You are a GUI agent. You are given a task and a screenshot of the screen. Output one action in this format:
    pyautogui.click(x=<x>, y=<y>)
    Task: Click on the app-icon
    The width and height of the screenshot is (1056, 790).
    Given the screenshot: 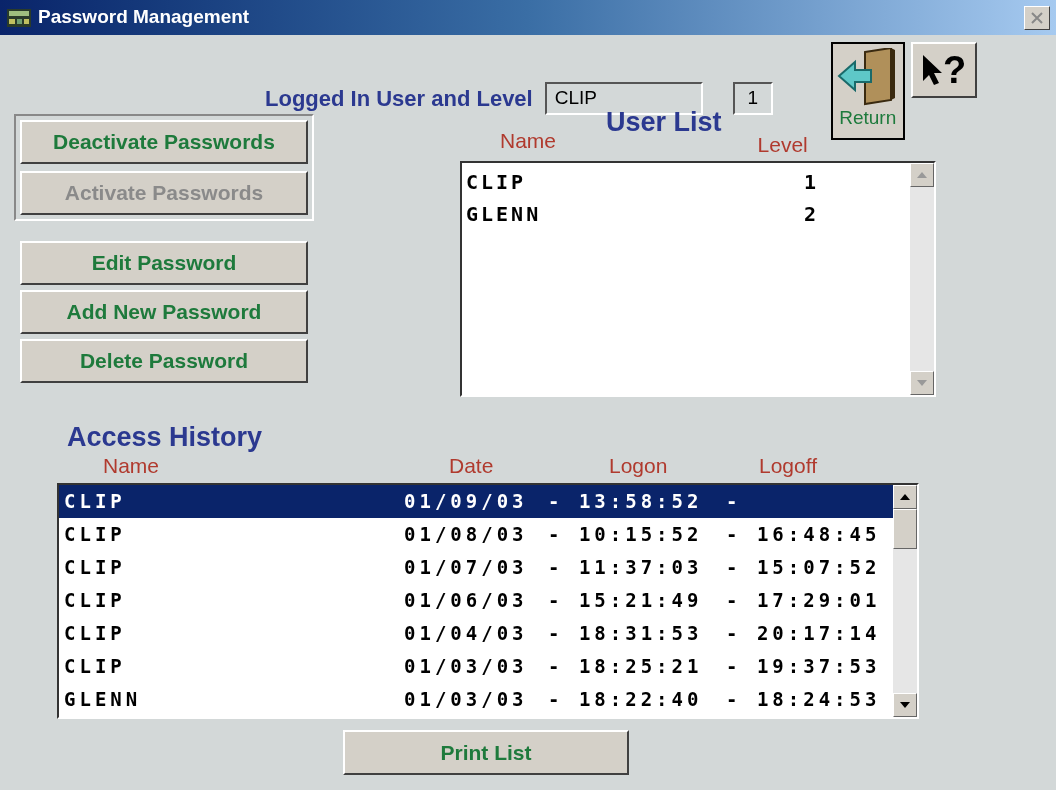 What is the action you would take?
    pyautogui.click(x=19, y=17)
    